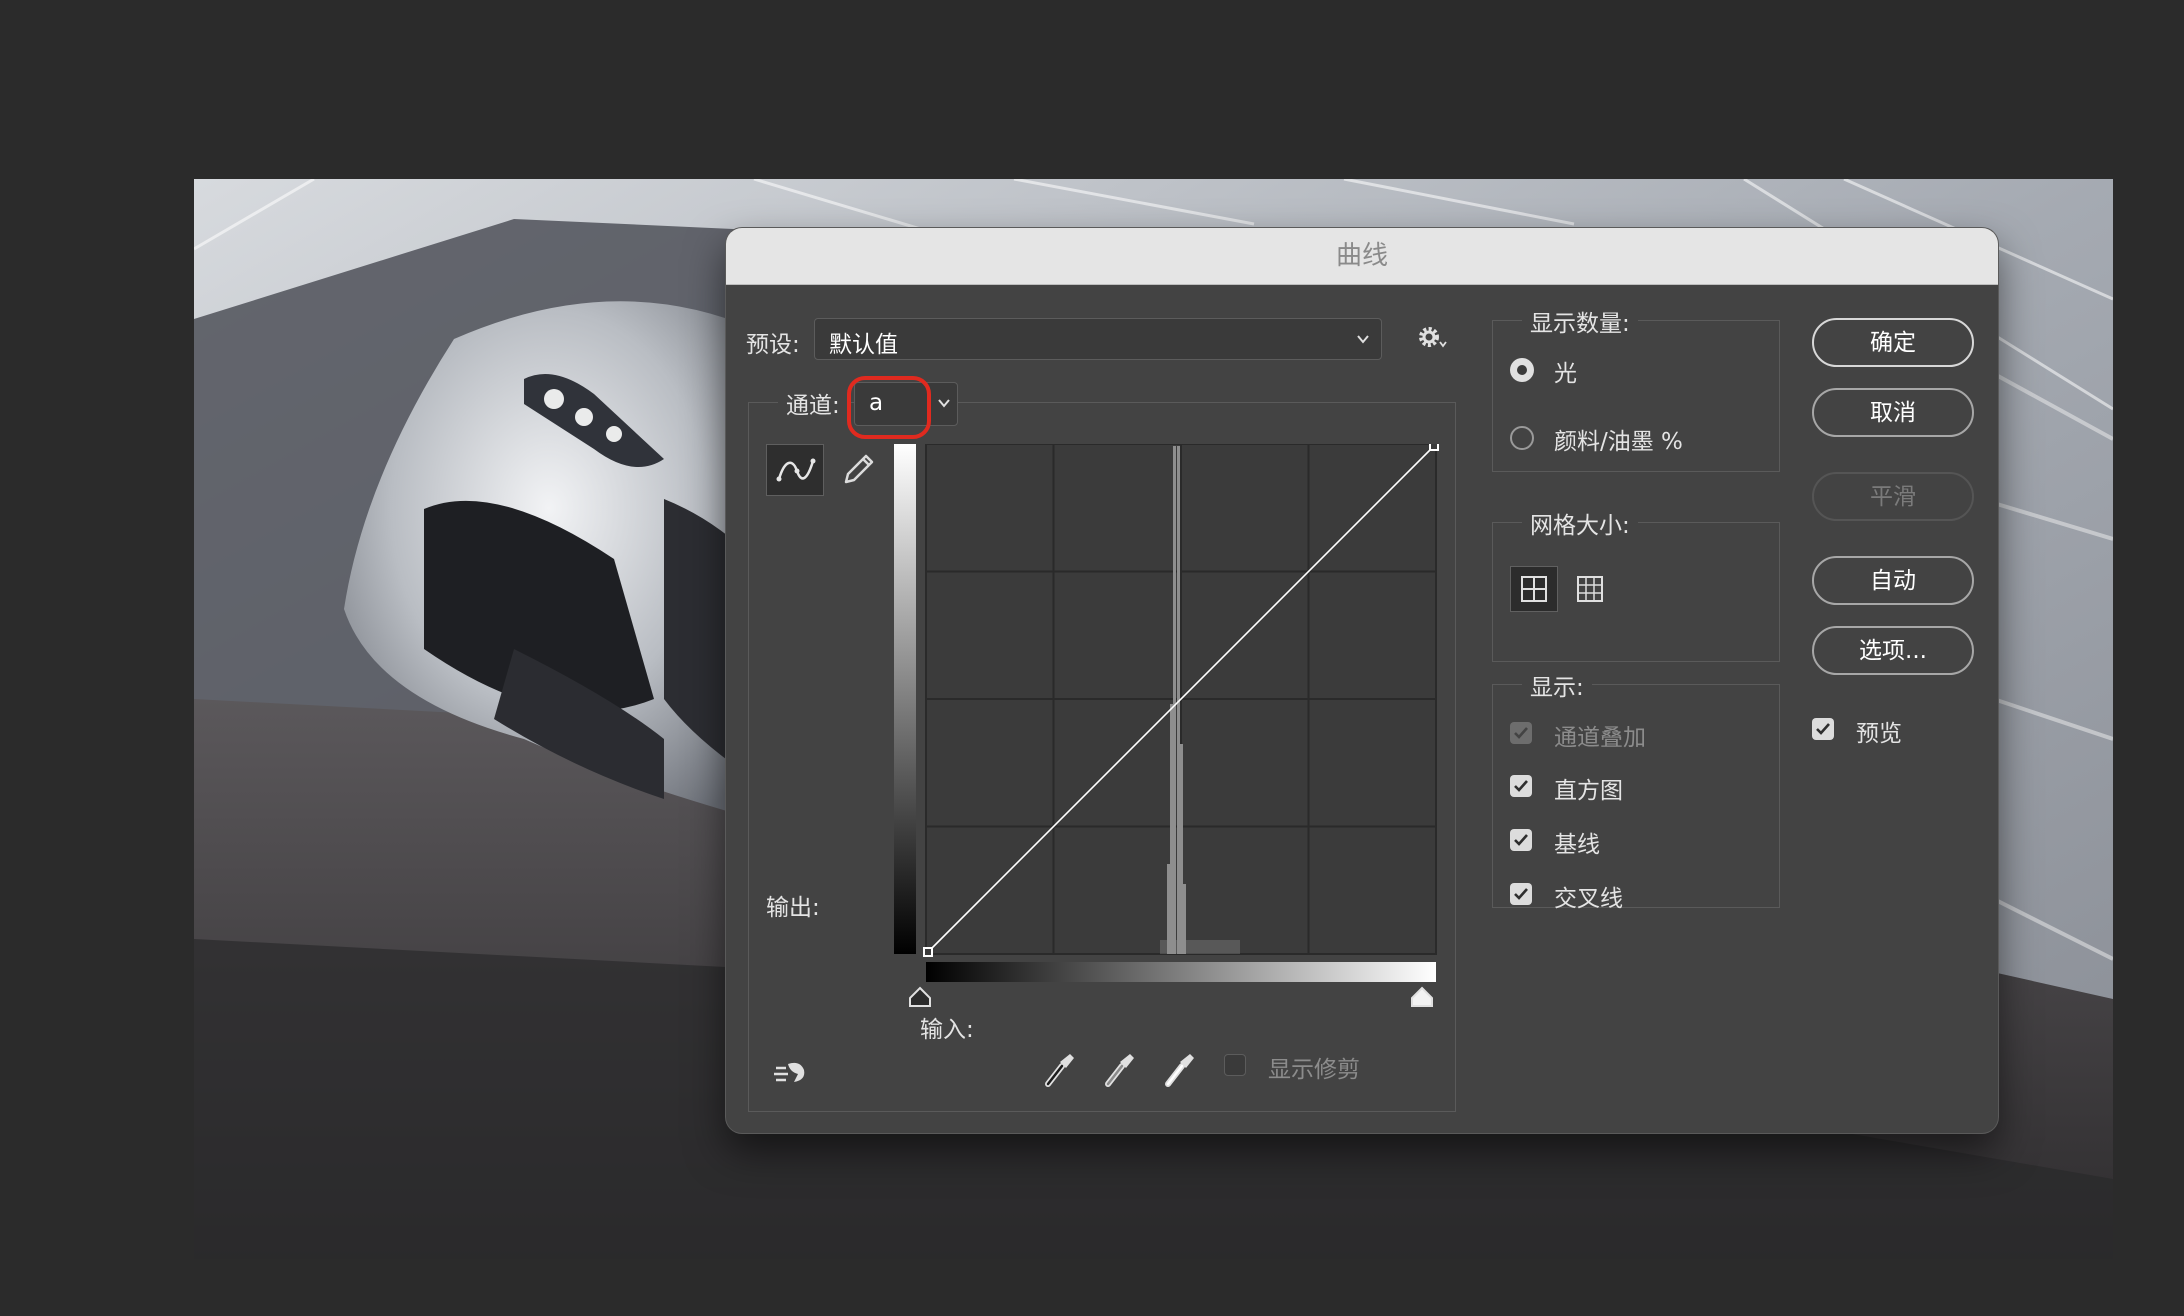  Describe the element at coordinates (920, 997) in the screenshot. I see `black-point-slider` at that location.